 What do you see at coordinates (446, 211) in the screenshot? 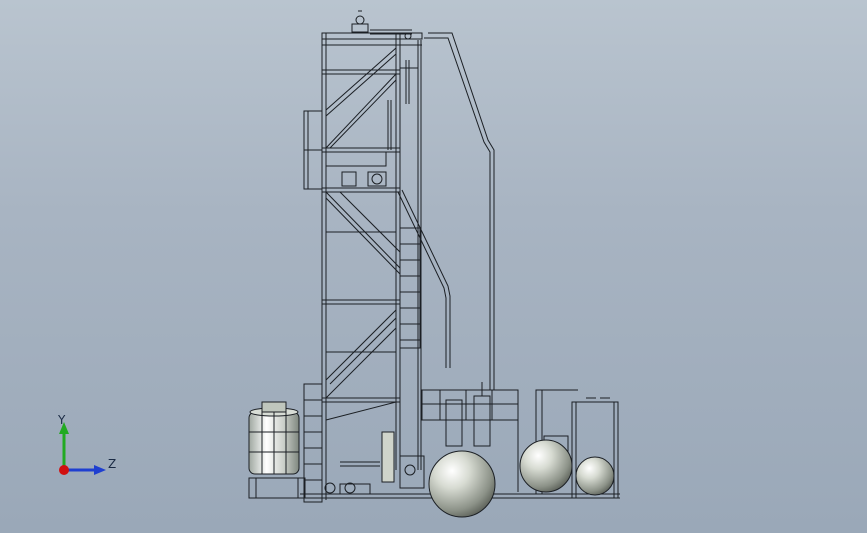
I see `main-duct-pipe` at bounding box center [446, 211].